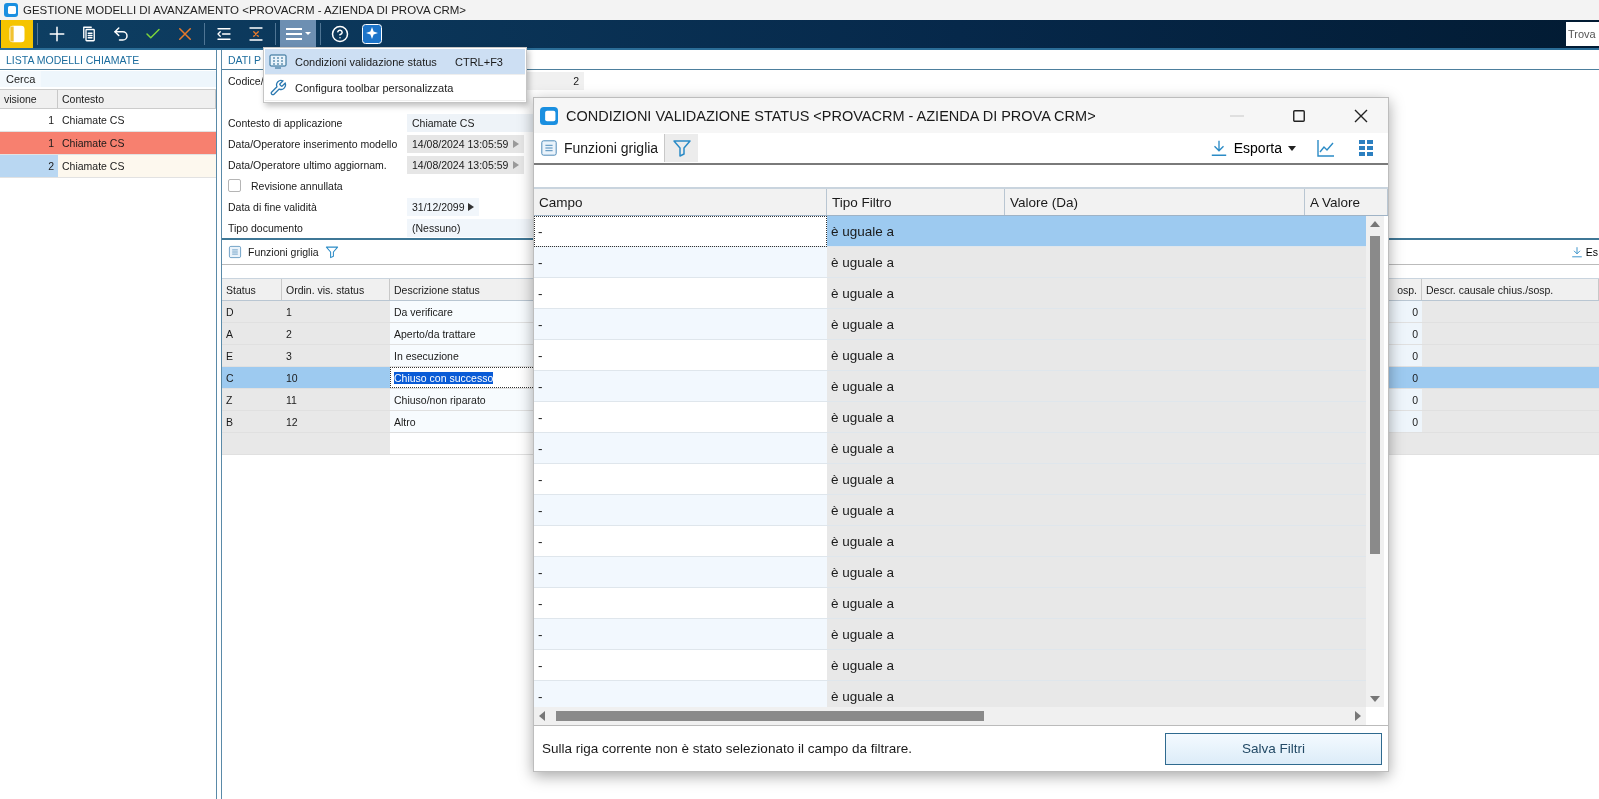  I want to click on field-label: Contesto di applicazione, so click(286, 122).